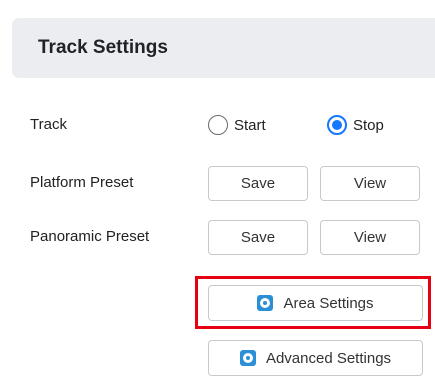 This screenshot has height=385, width=435. What do you see at coordinates (328, 303) in the screenshot?
I see `area-settings-label: Area Settings` at bounding box center [328, 303].